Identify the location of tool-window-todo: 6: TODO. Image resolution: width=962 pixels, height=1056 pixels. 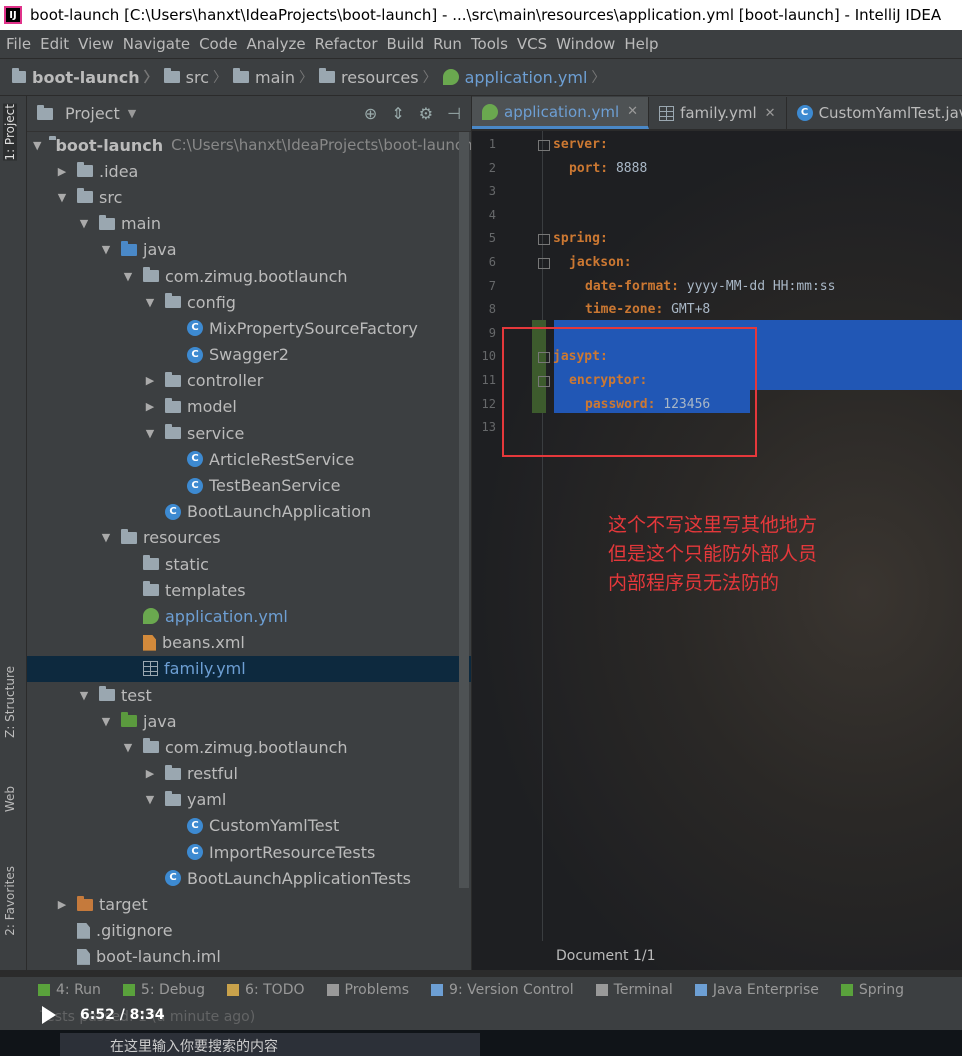
(266, 990).